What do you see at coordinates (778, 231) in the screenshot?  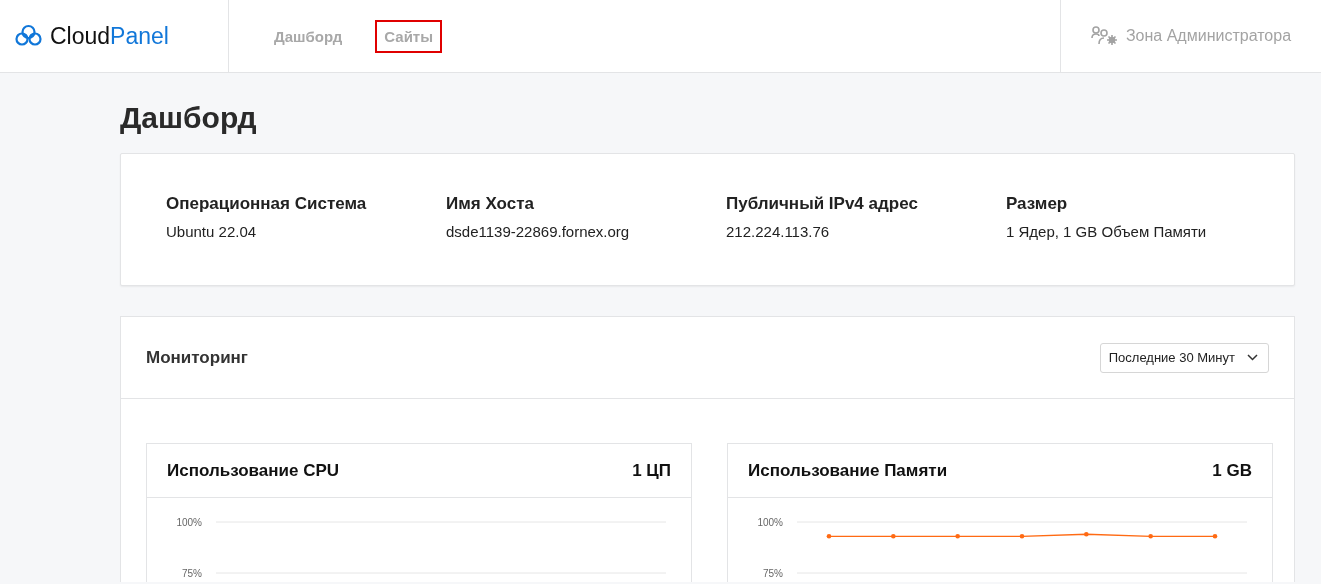 I see `info-value: 212.224.113.76` at bounding box center [778, 231].